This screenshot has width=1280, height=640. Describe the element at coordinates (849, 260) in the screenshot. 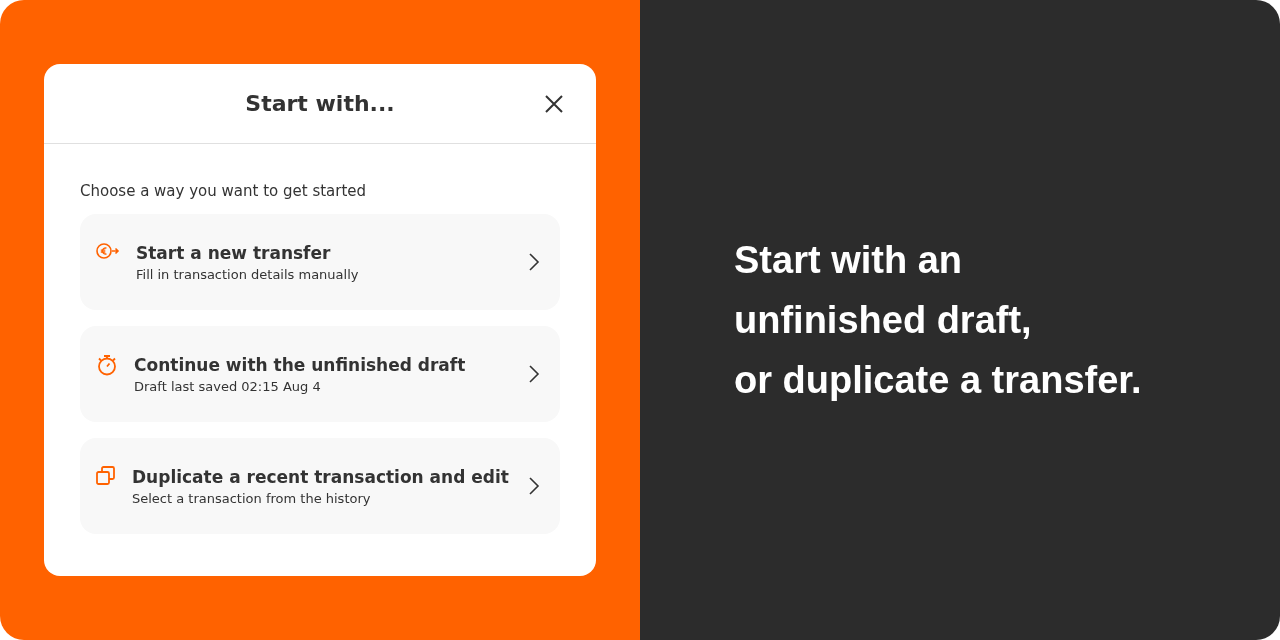

I see `headline-text: Start with an` at that location.